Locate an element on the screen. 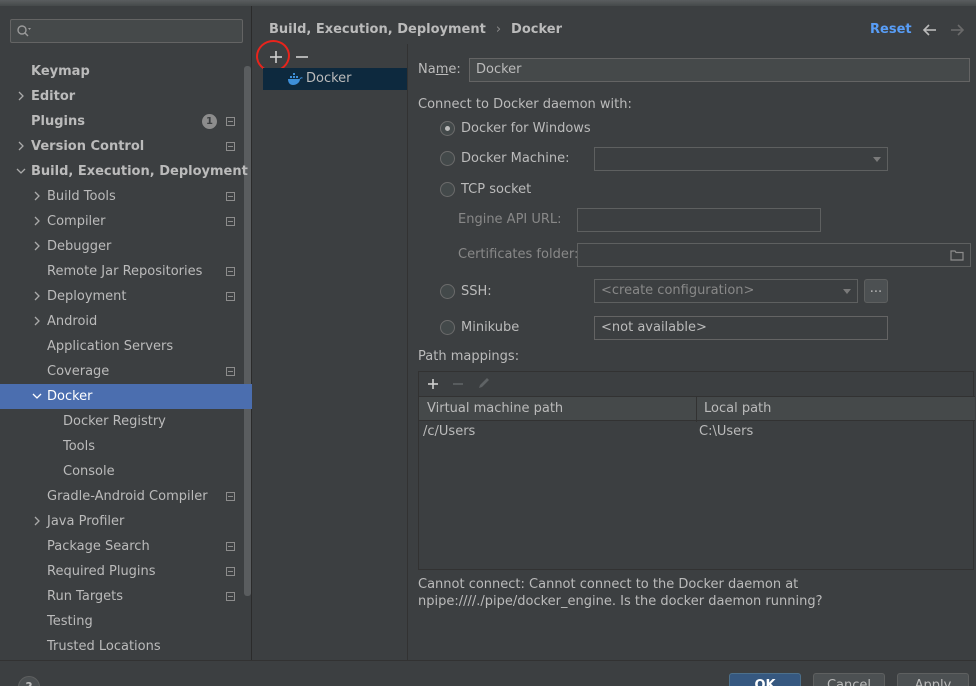 The width and height of the screenshot is (976, 686). sidebar-item: Build, Execution, Deployment is located at coordinates (124, 171).